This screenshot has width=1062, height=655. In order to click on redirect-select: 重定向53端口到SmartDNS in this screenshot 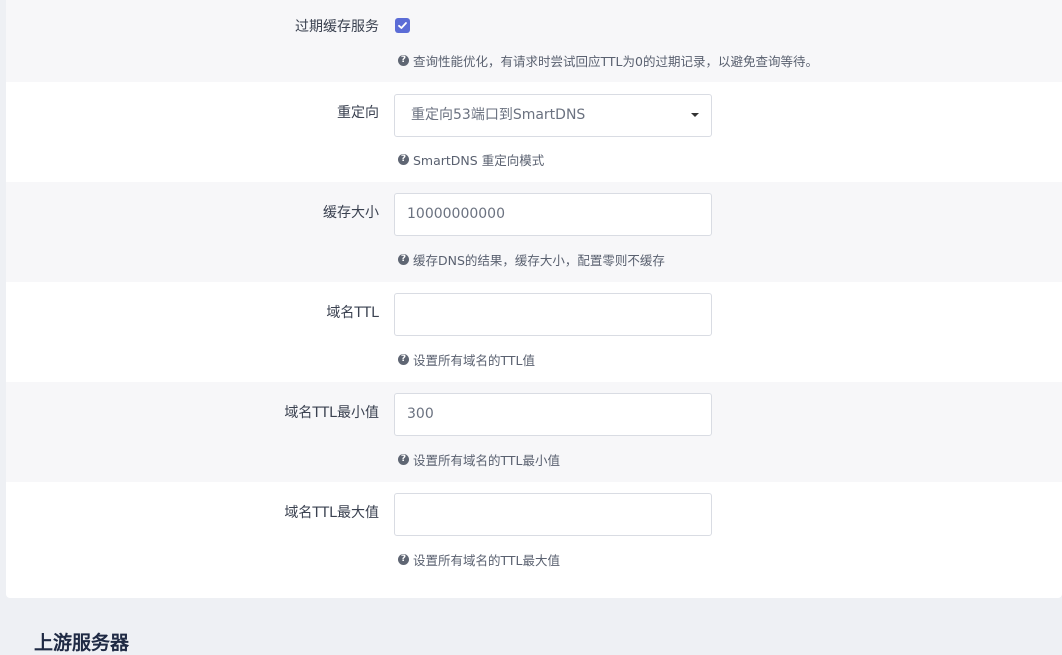, I will do `click(553, 115)`.